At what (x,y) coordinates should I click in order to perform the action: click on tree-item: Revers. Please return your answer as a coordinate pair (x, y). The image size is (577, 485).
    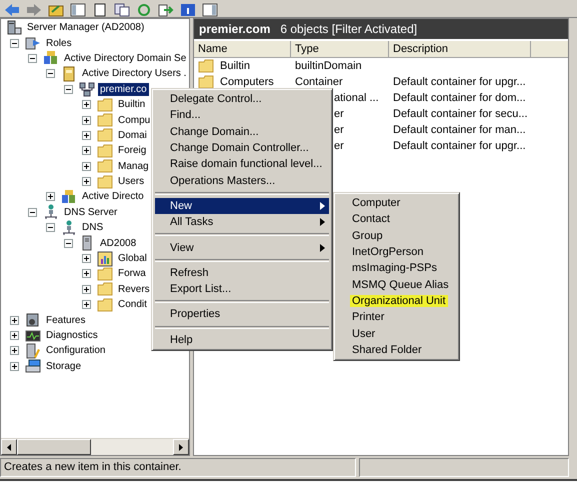
    Looking at the image, I should click on (134, 289).